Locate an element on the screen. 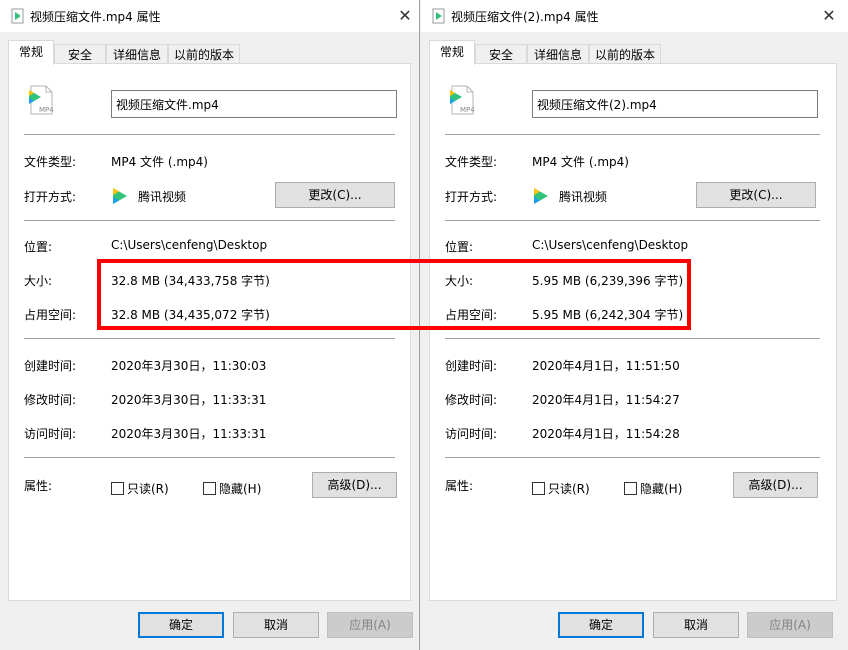 The image size is (848, 650). created-value: 2020年3月30日，11:30:03 is located at coordinates (189, 366).